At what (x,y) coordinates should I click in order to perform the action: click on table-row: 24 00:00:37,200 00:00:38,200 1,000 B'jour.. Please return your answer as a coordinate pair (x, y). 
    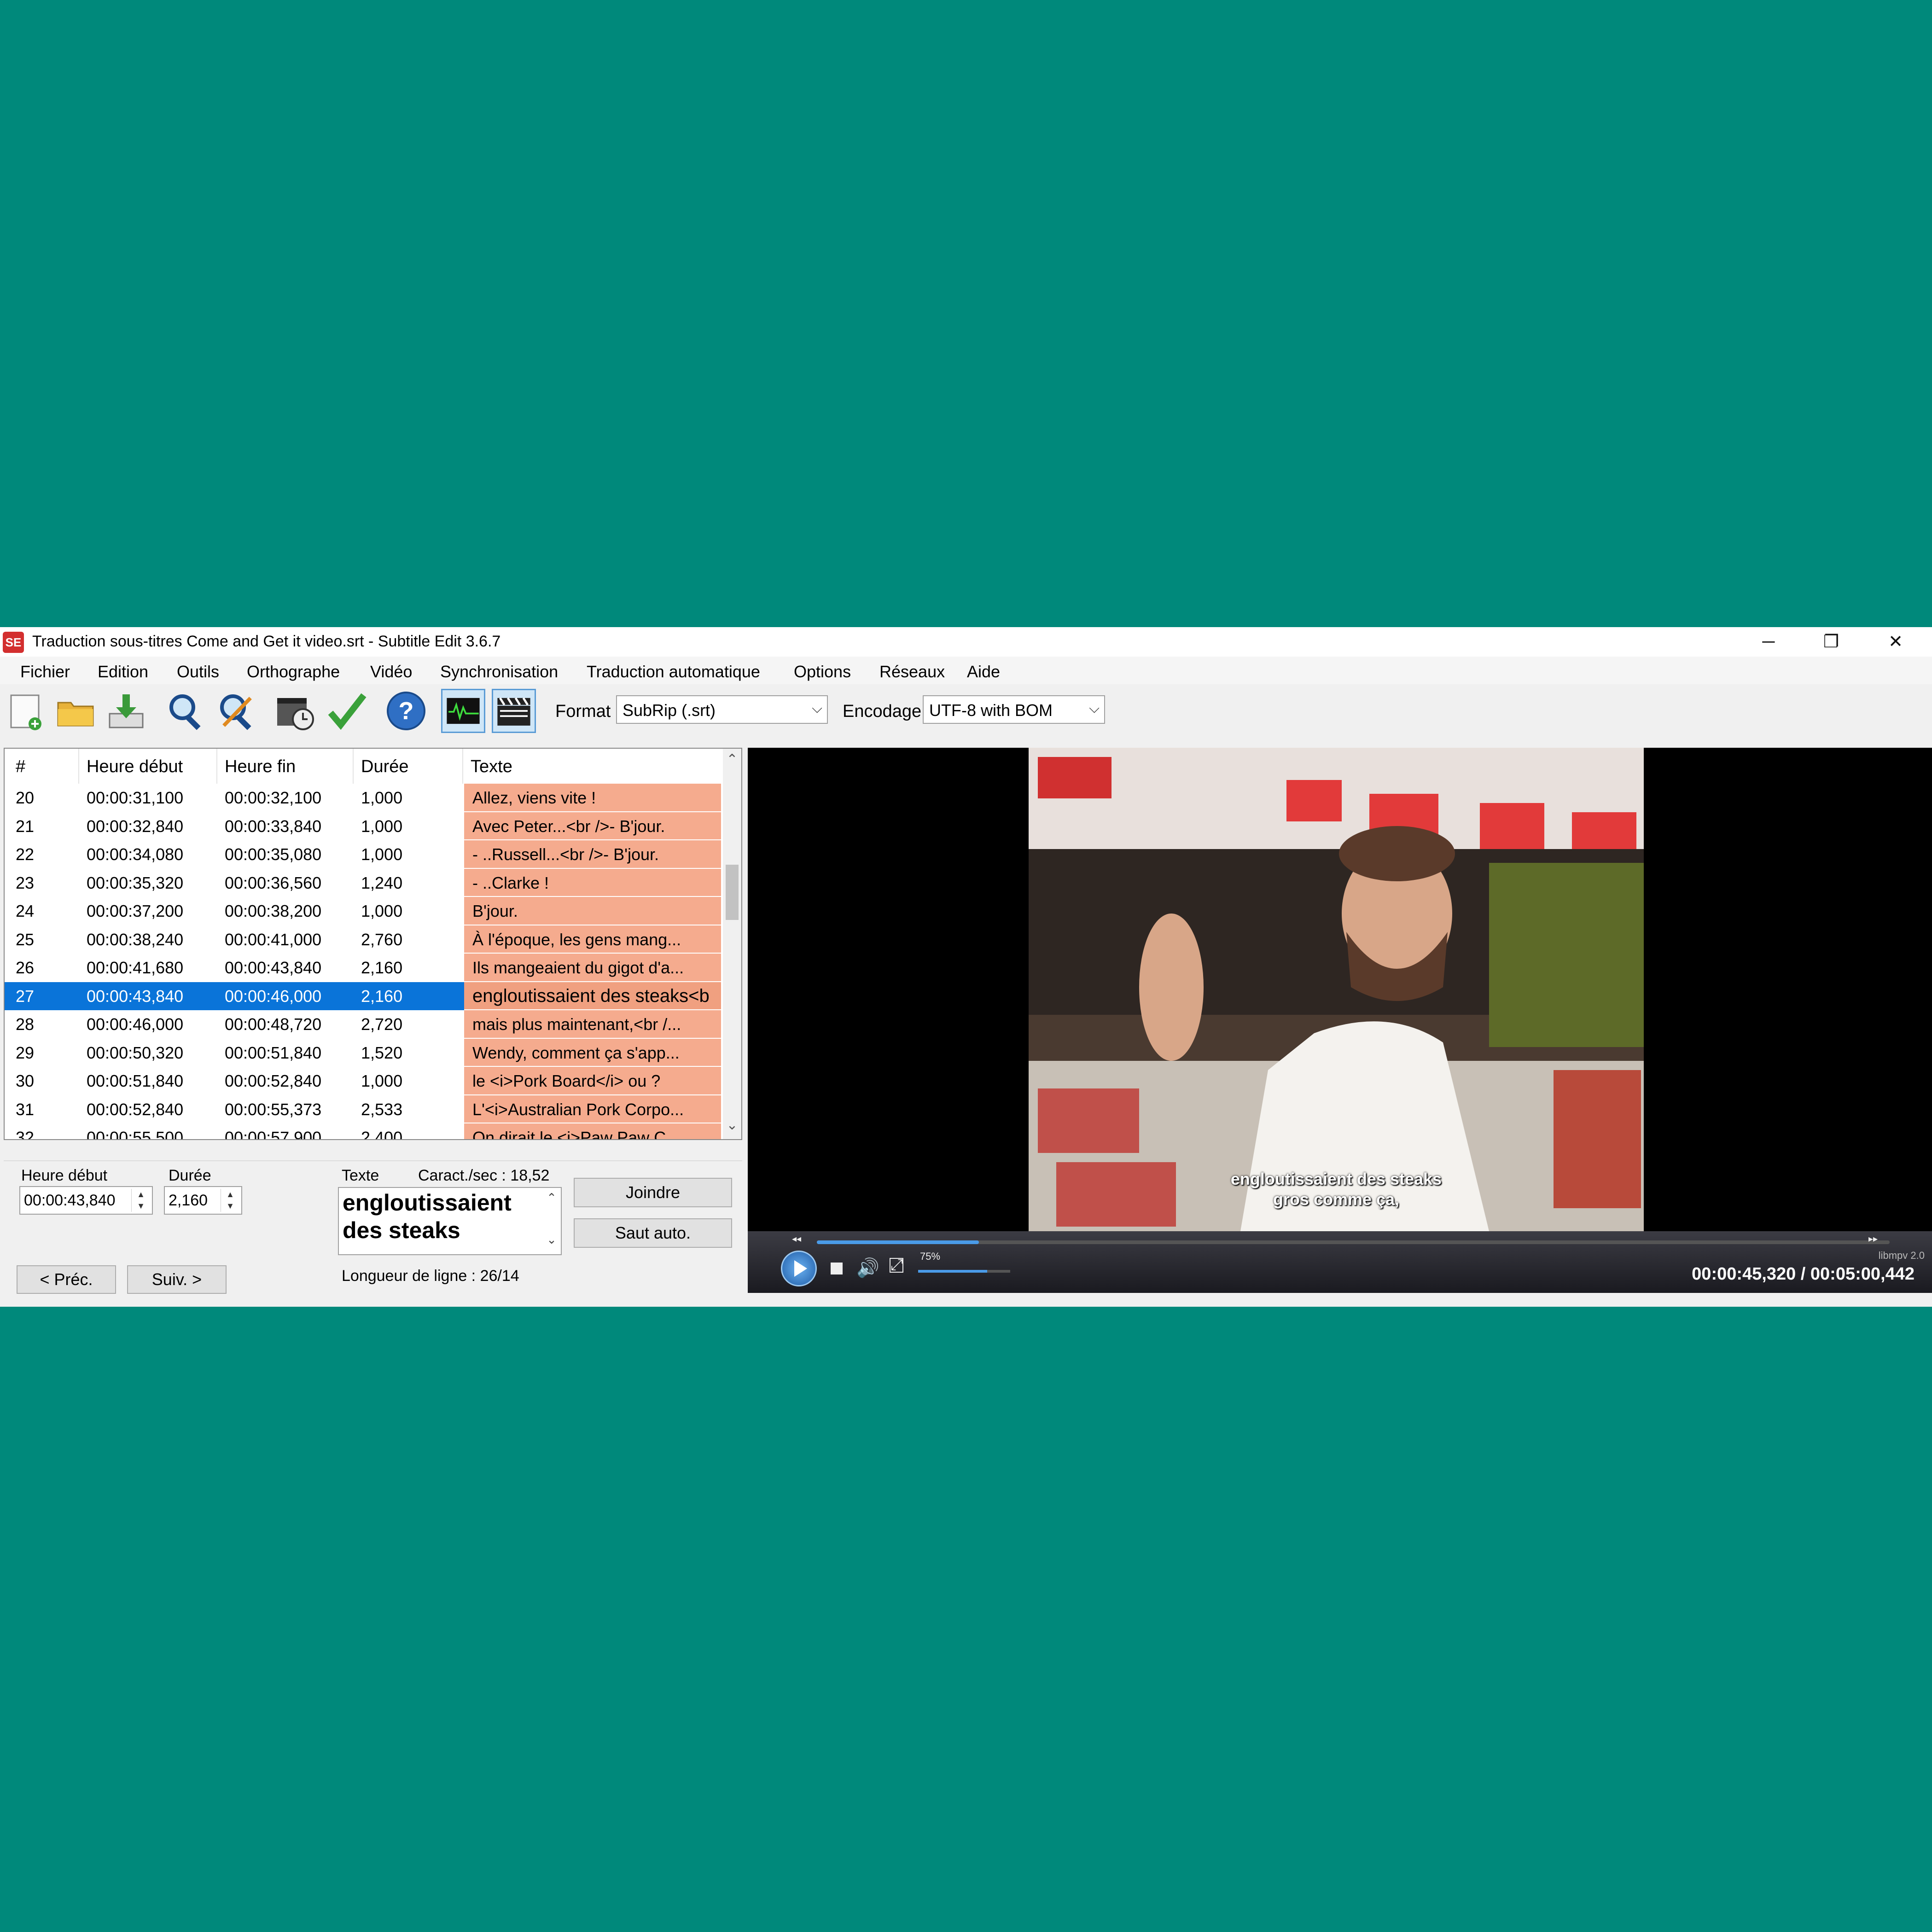
    Looking at the image, I should click on (363, 911).